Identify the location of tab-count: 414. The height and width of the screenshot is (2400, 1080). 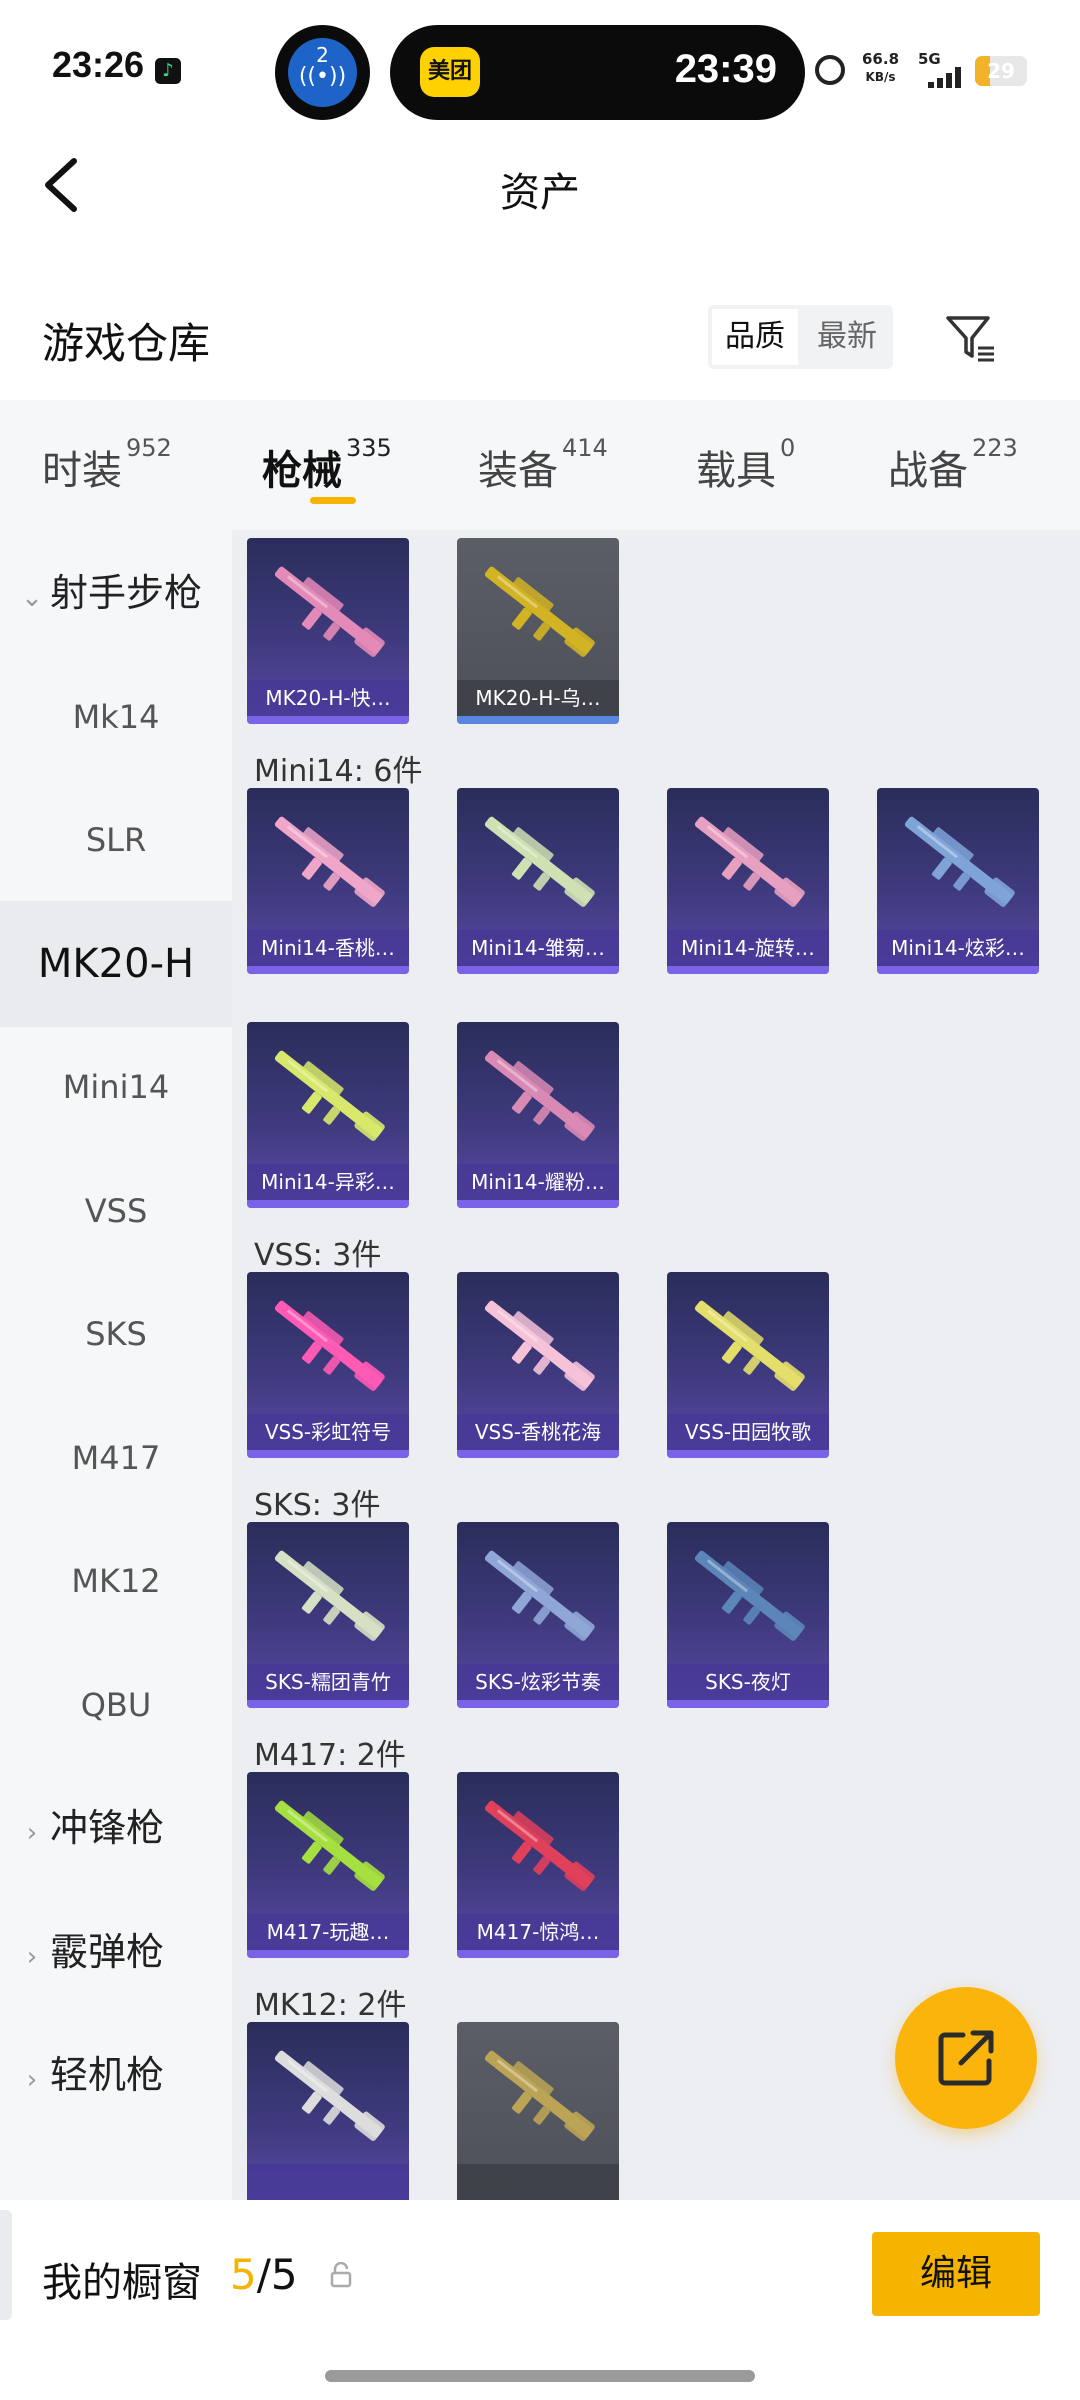
(585, 448).